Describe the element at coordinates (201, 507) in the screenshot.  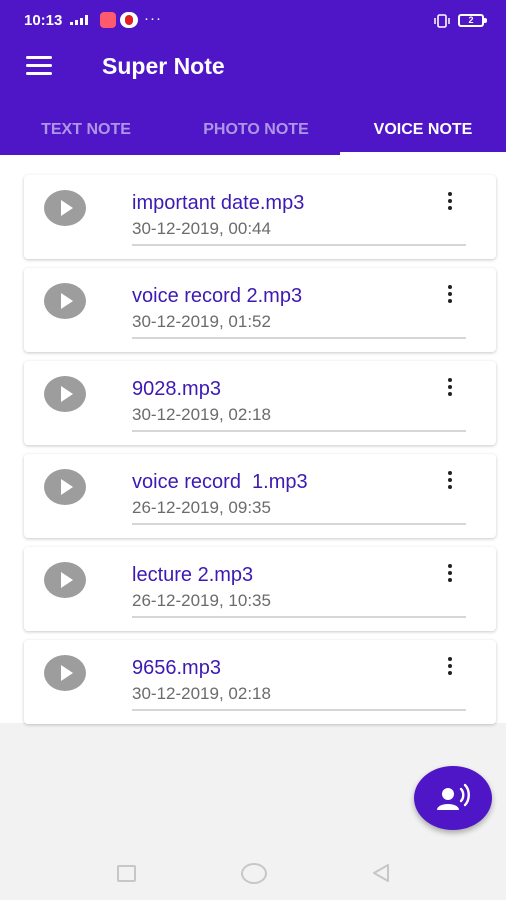
I see `recording-date: 26-12-2019, 09:35` at that location.